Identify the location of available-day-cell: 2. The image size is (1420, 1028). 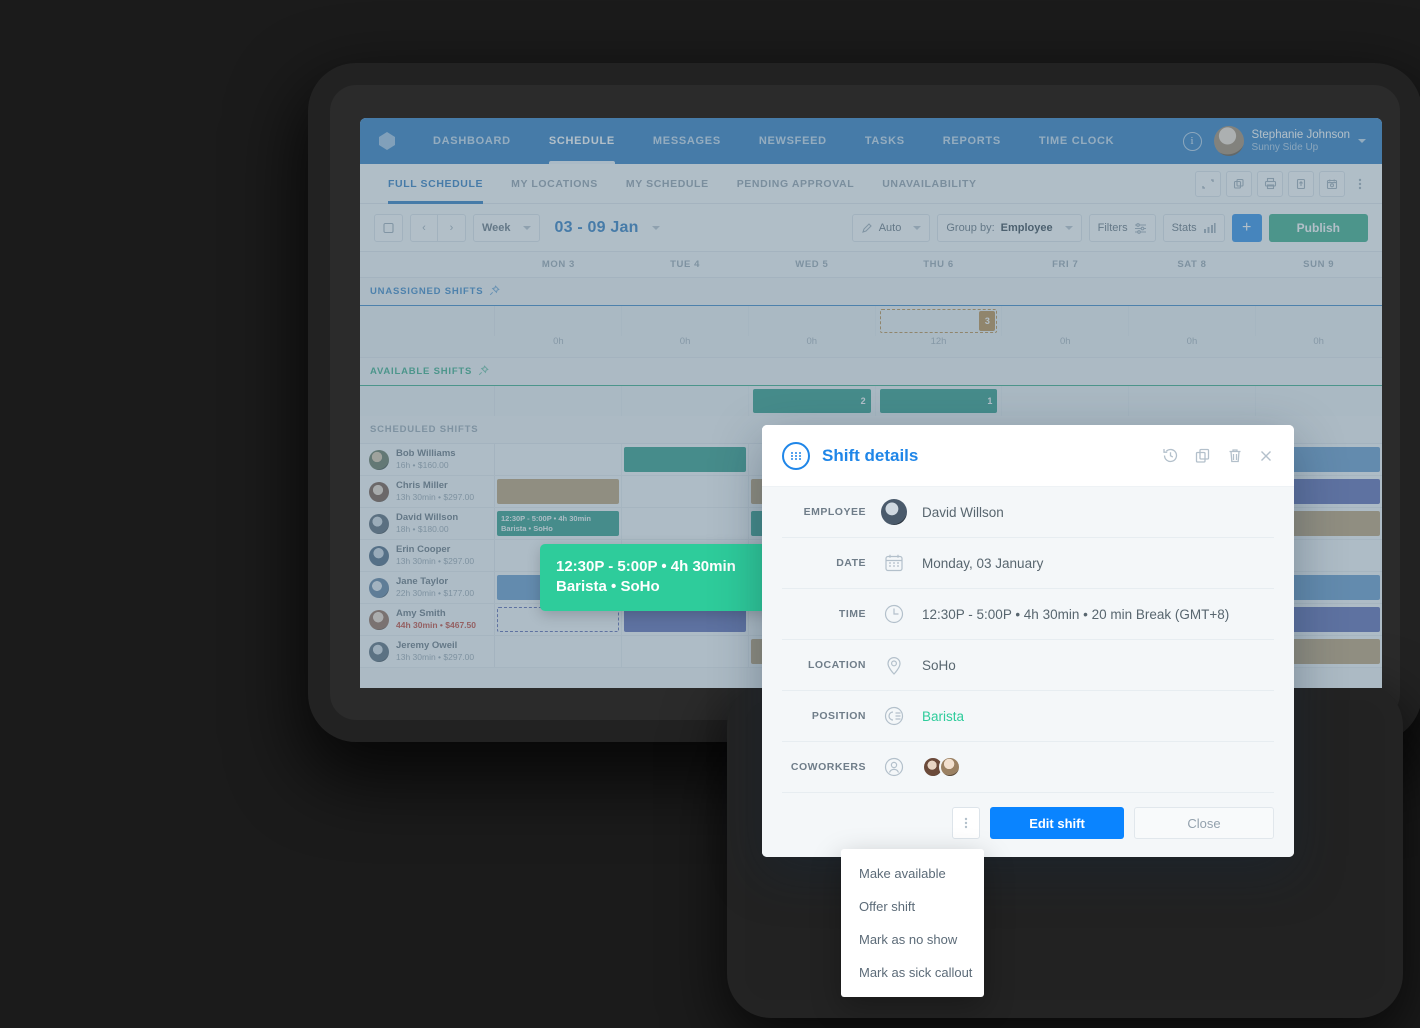
(812, 401).